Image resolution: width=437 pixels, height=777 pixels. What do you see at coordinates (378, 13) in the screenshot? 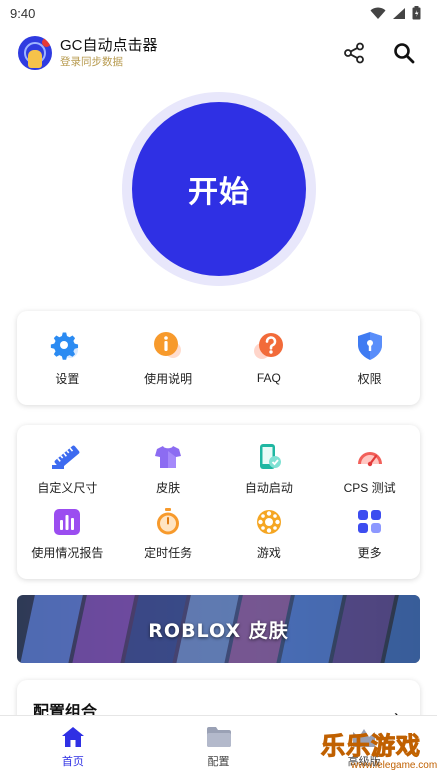
I see `wifi-icon` at bounding box center [378, 13].